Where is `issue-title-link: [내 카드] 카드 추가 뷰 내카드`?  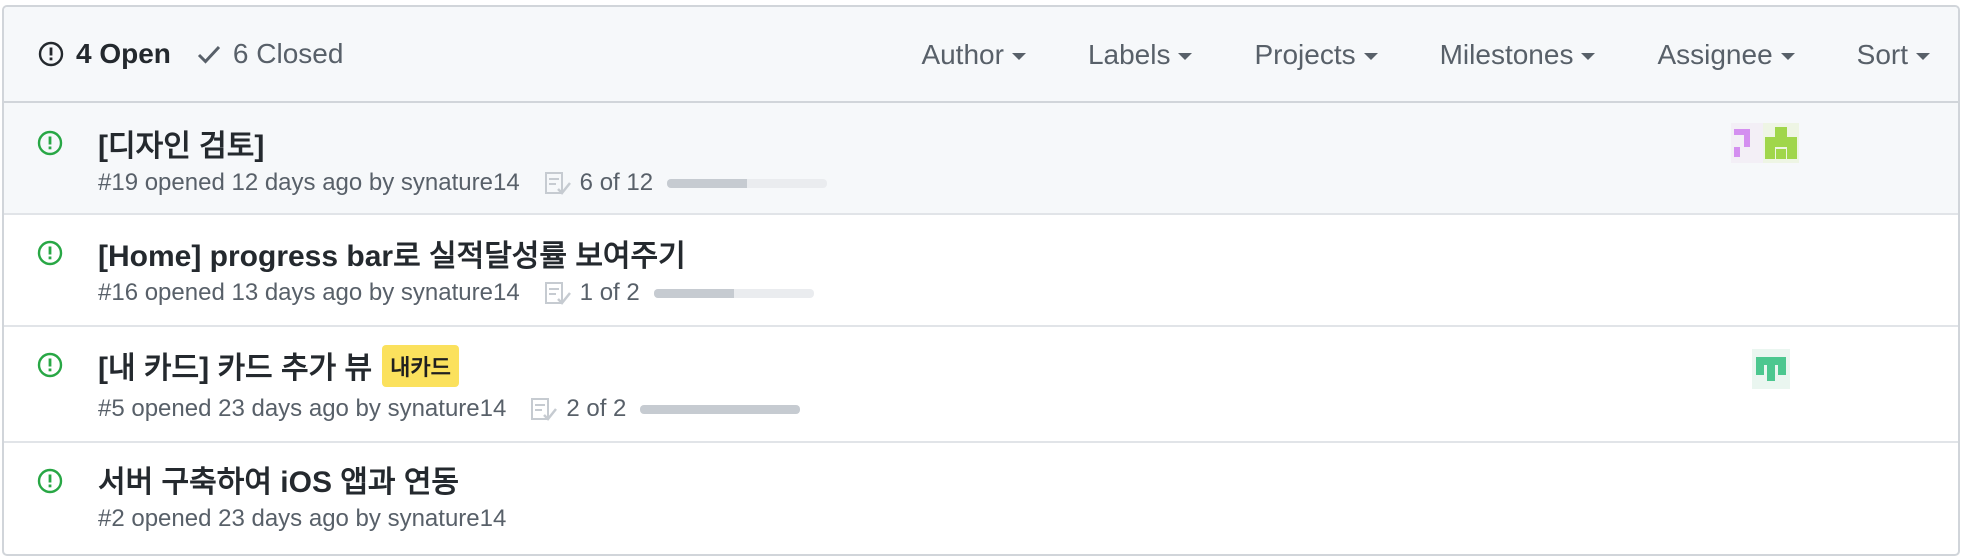
issue-title-link: [내 카드] 카드 추가 뷰 내카드 is located at coordinates (278, 365).